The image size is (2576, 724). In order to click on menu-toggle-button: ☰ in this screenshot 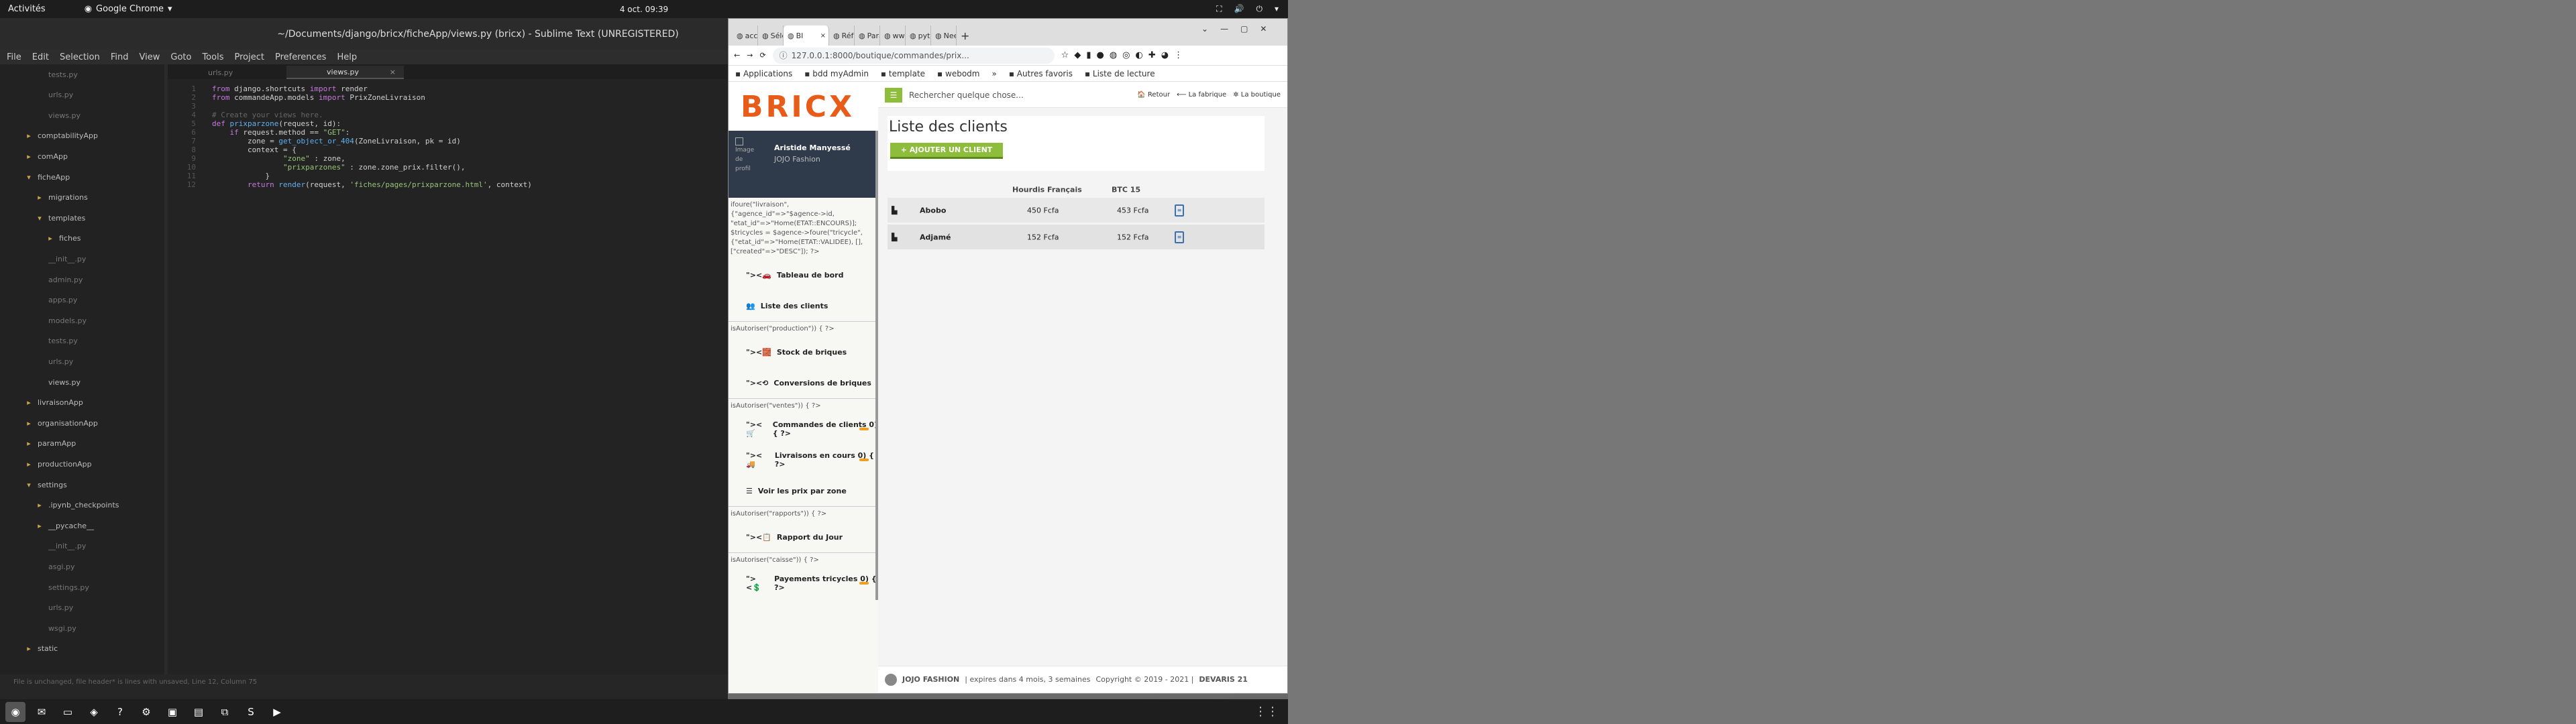, I will do `click(893, 95)`.